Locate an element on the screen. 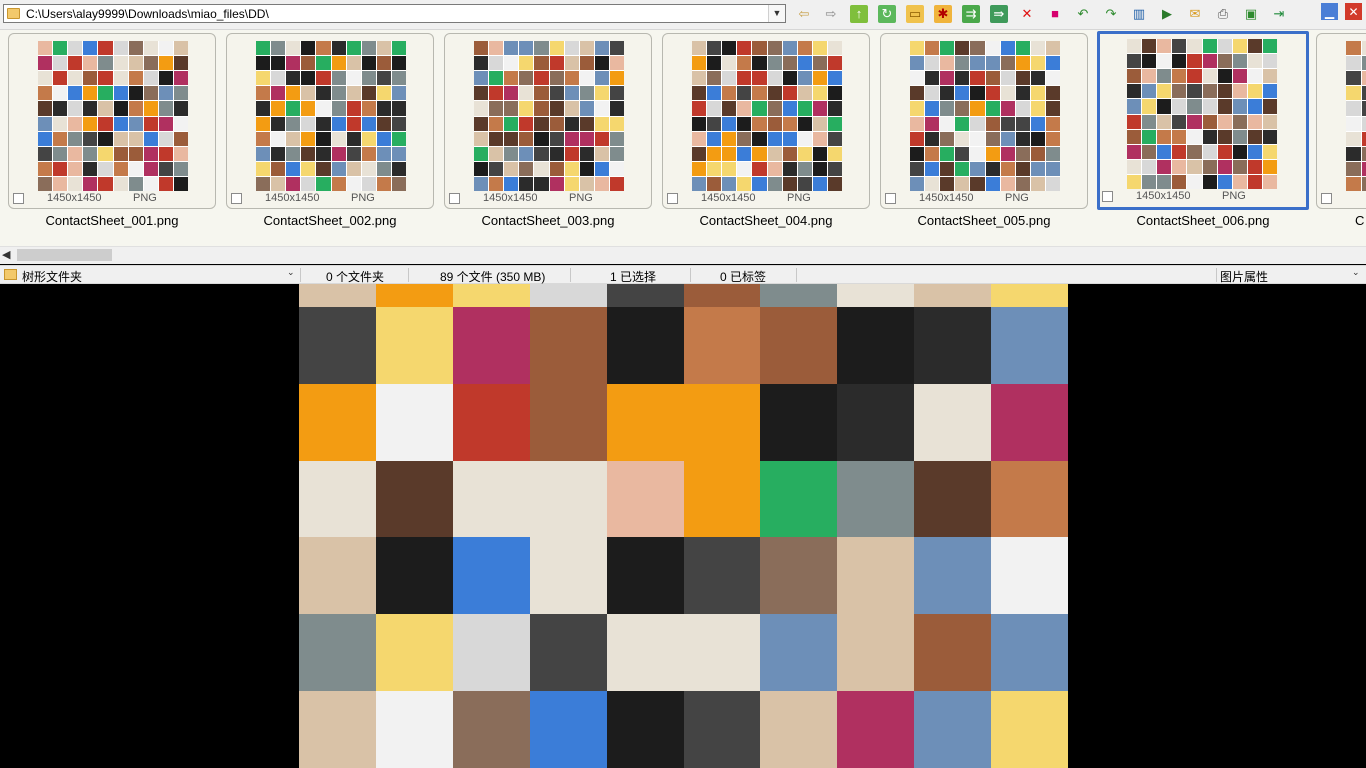 This screenshot has width=1366, height=768. slideshow-icon: ▶ is located at coordinates (1167, 14).